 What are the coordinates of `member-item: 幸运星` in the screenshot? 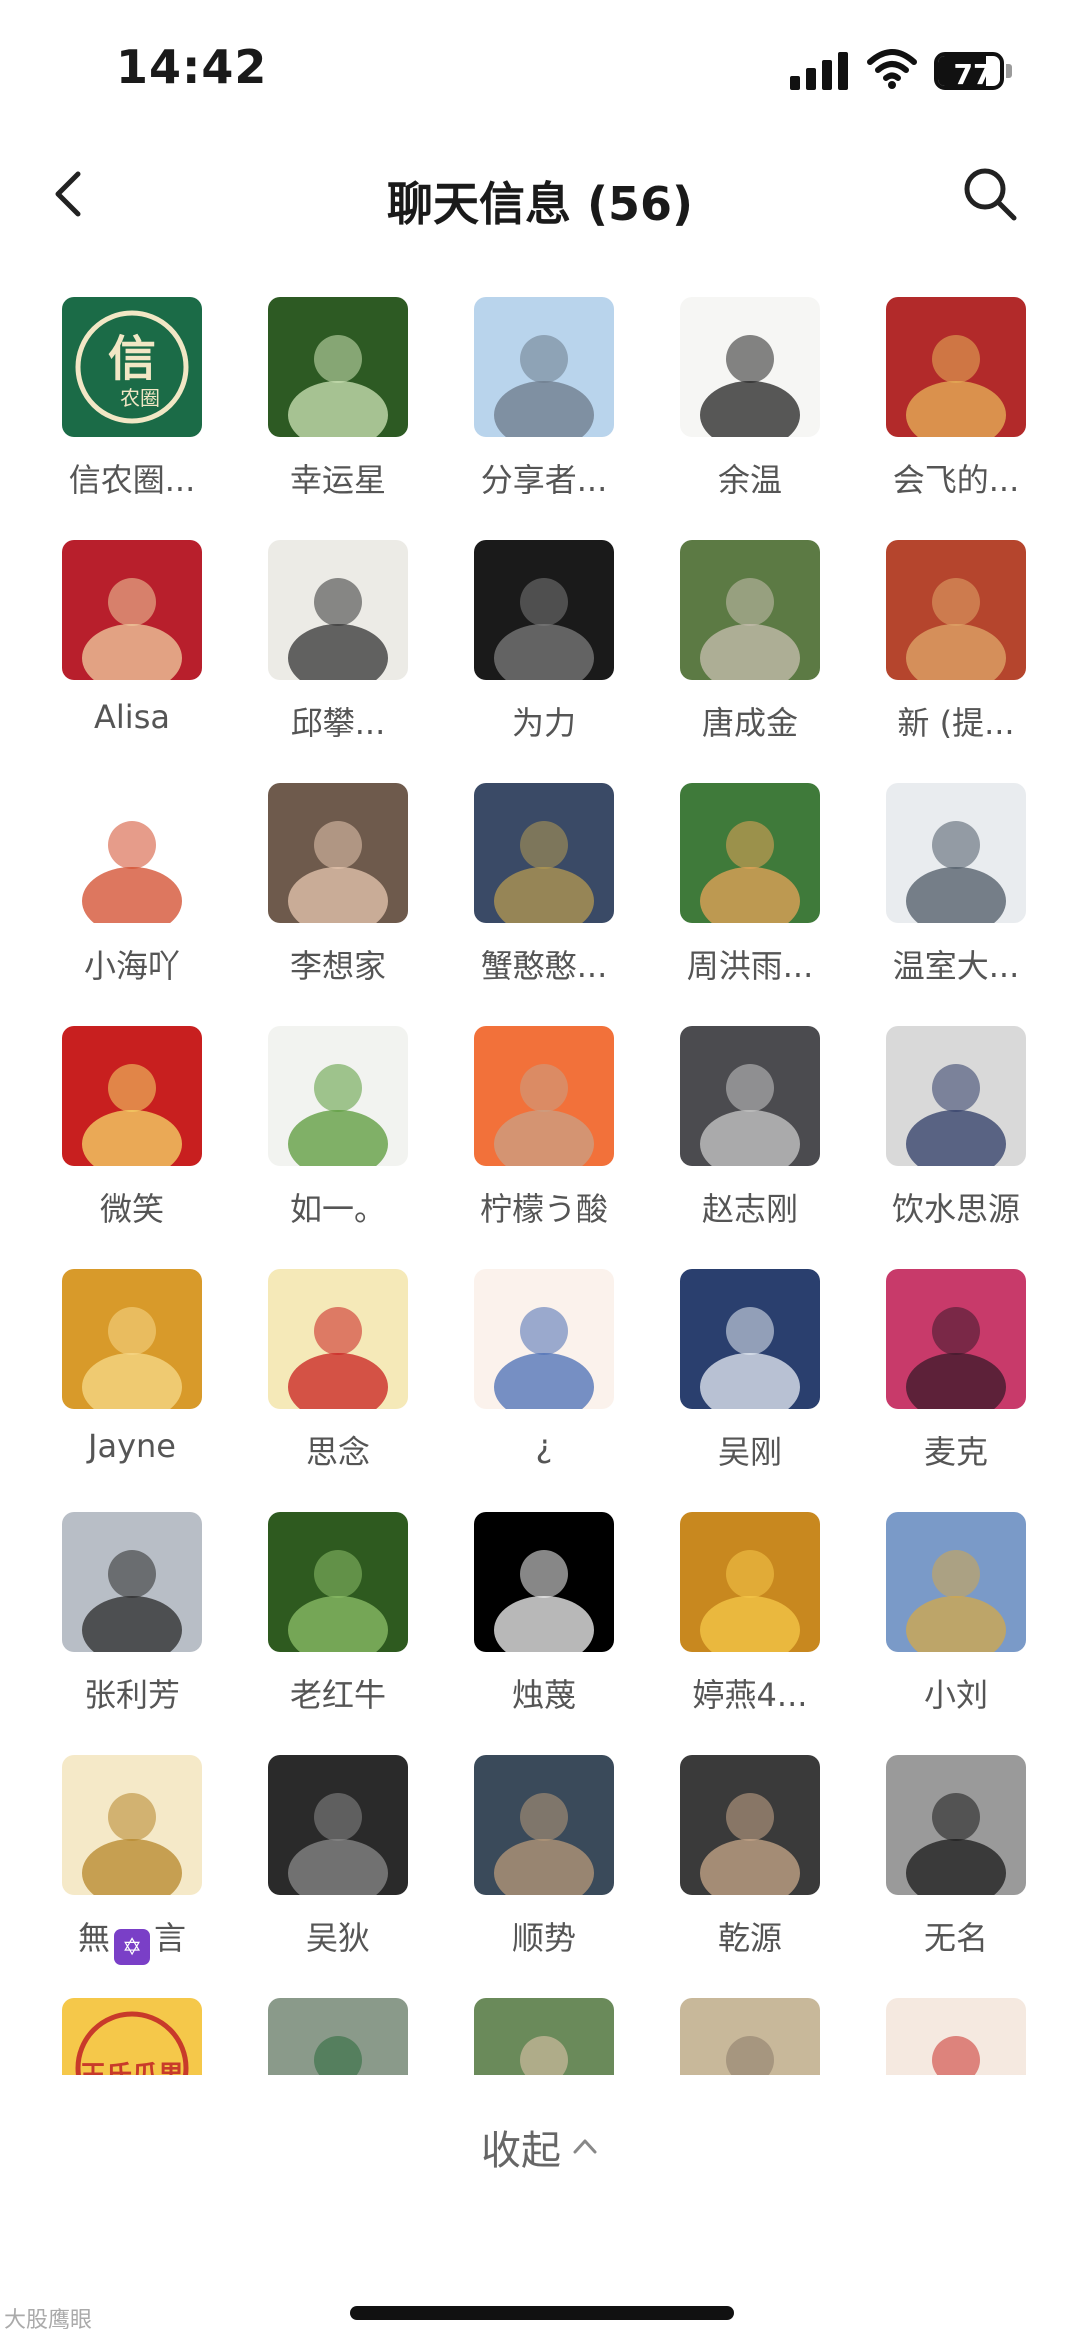 It's located at (328, 410).